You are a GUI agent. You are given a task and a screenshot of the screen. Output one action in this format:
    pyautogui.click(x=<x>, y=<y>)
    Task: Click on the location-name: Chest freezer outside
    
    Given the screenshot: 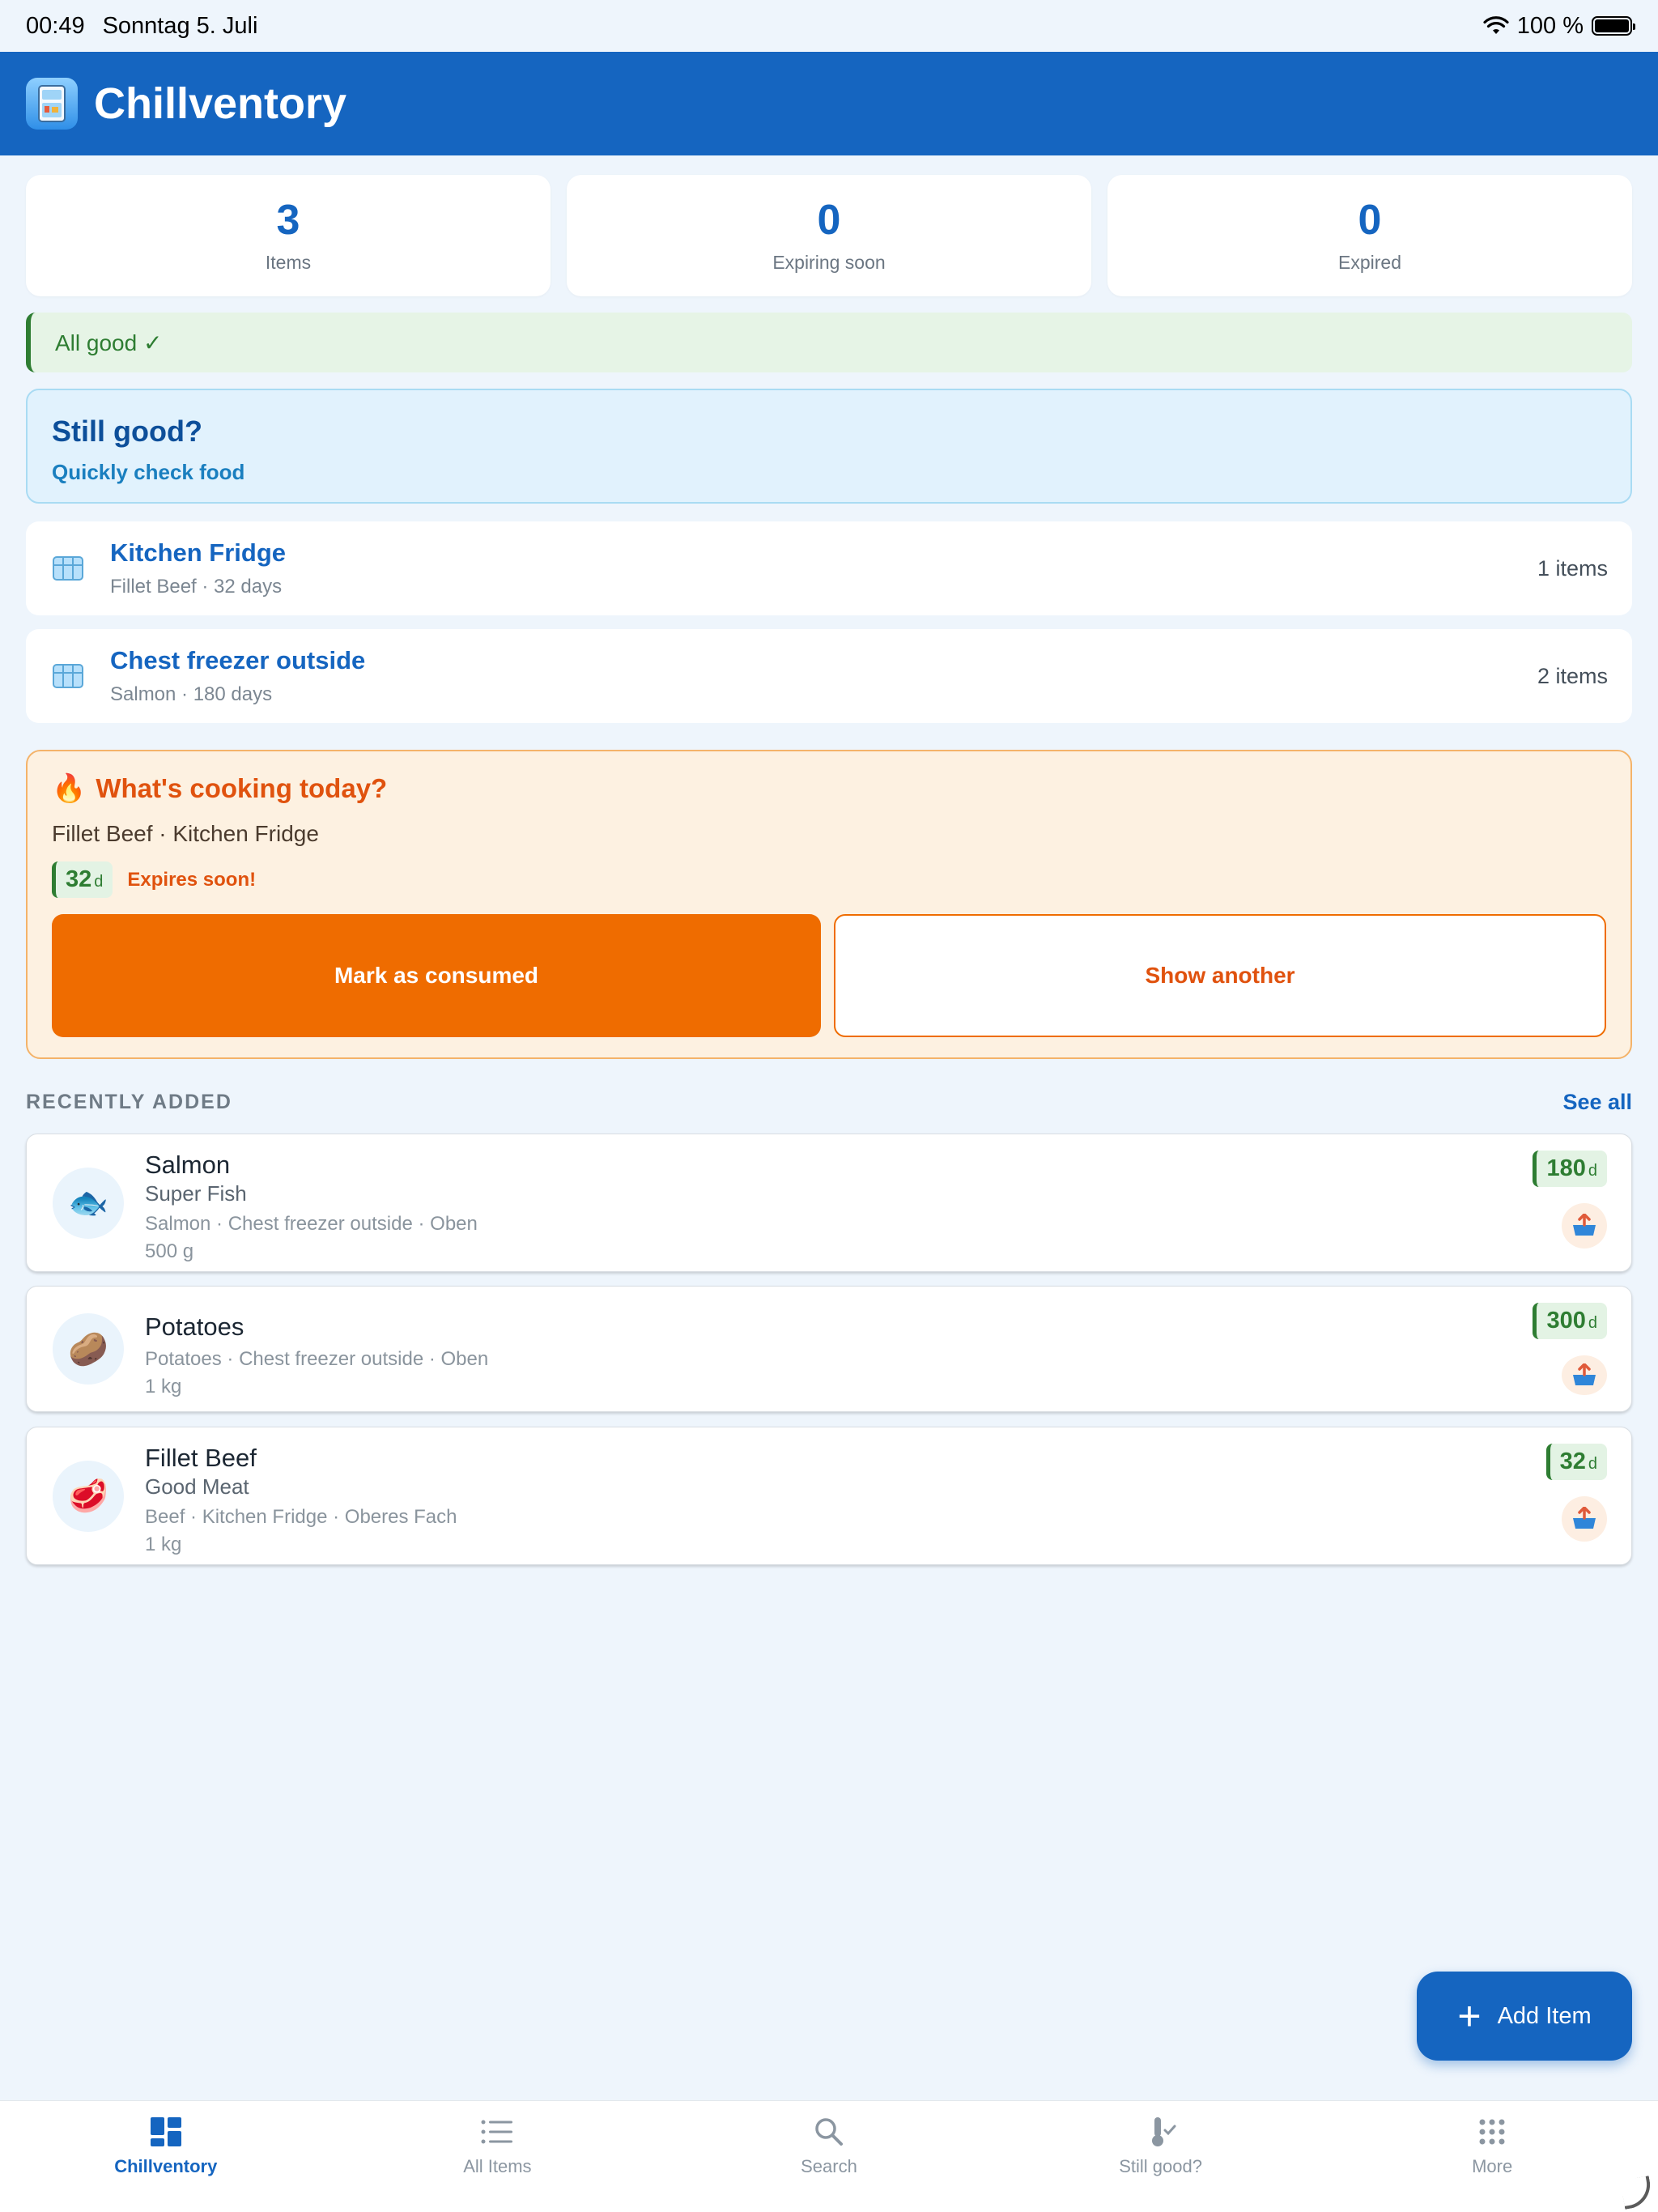 What is the action you would take?
    pyautogui.click(x=238, y=660)
    